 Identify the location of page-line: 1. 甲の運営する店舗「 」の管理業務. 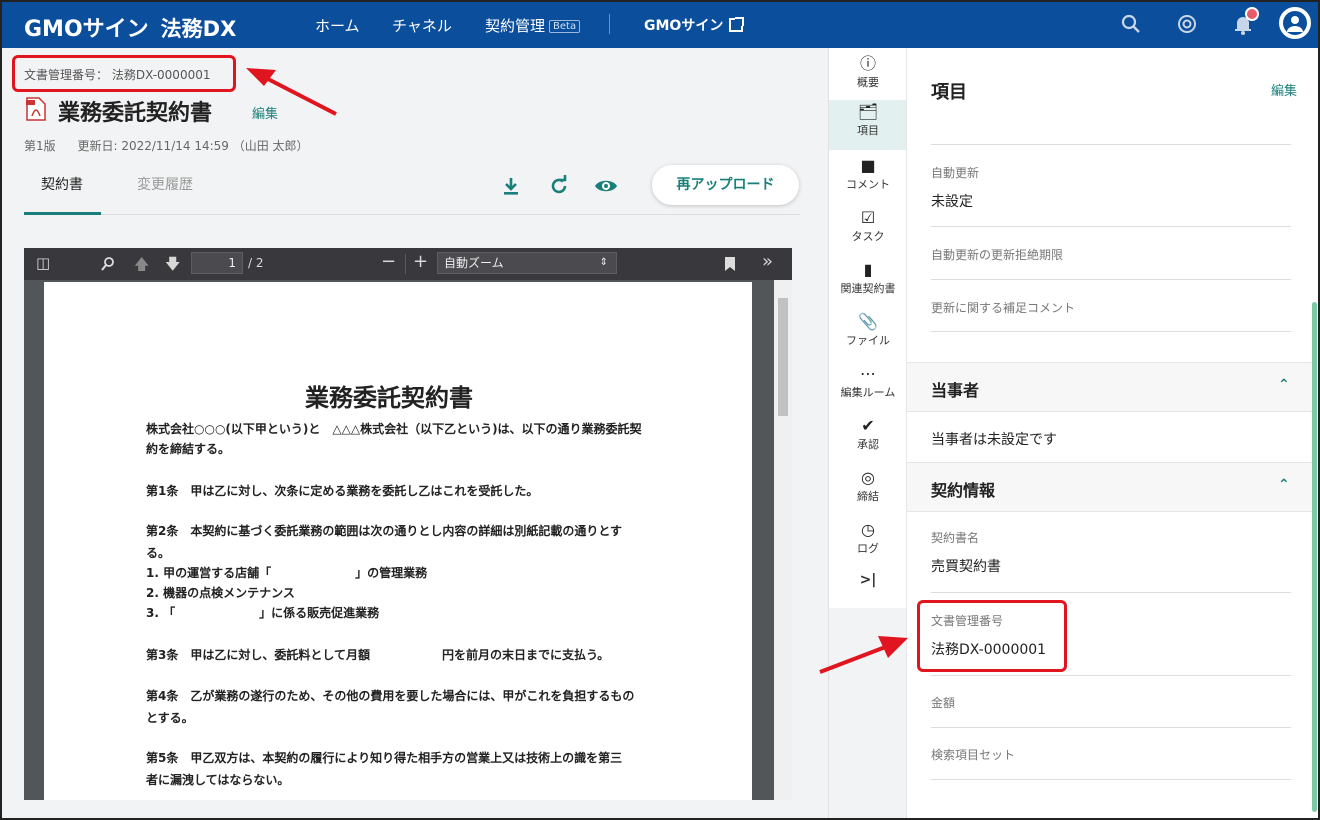
(287, 573).